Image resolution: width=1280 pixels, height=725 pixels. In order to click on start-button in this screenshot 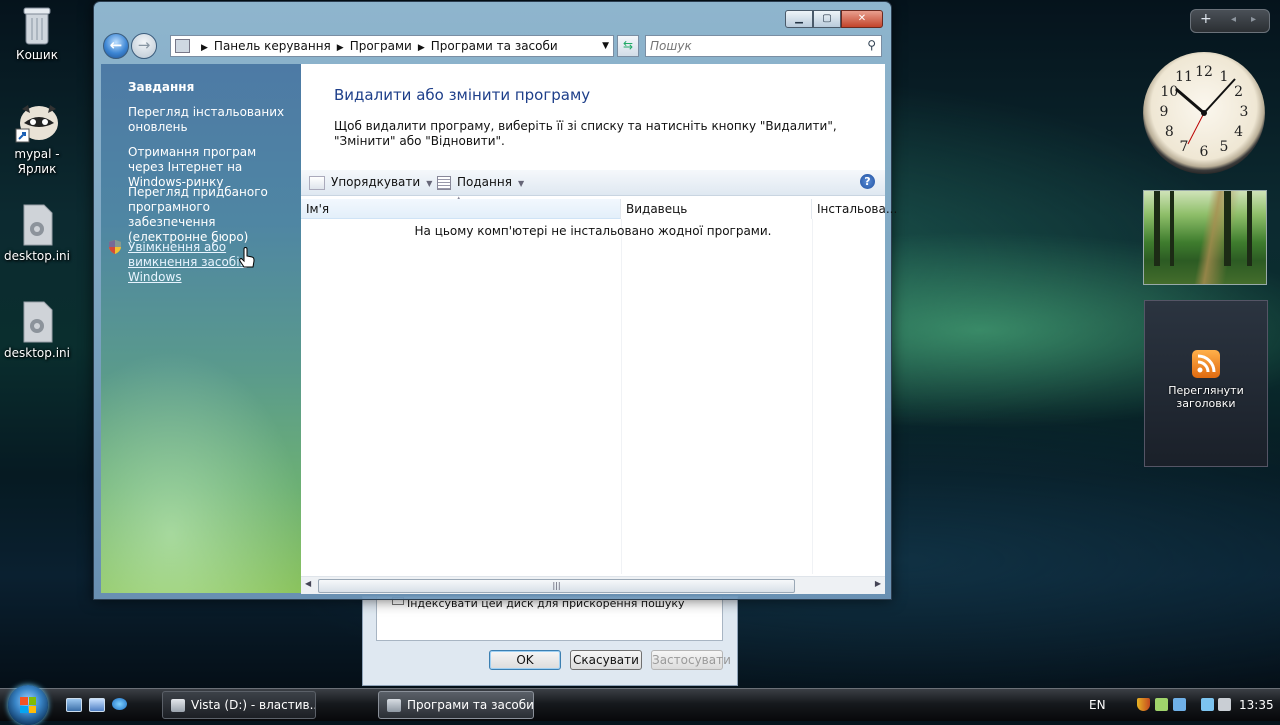, I will do `click(28, 705)`.